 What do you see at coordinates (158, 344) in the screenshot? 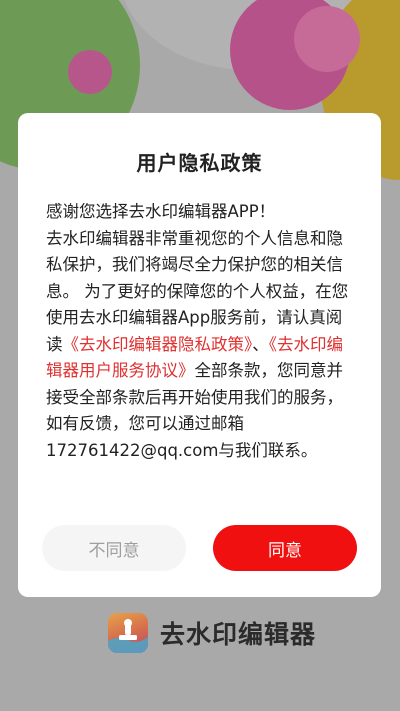
I see `privacy-policy-link: 《去水印编辑器隐私政策》` at bounding box center [158, 344].